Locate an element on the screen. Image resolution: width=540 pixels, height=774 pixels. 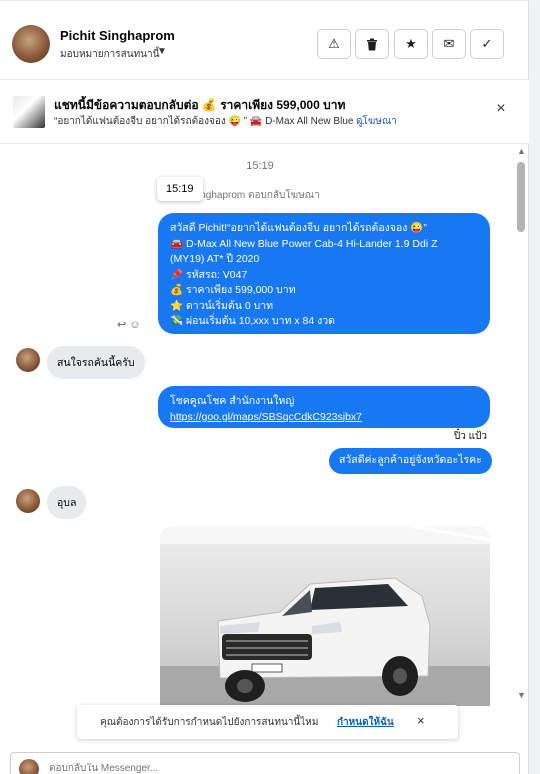
mark-unread-button: ✉ is located at coordinates (449, 44).